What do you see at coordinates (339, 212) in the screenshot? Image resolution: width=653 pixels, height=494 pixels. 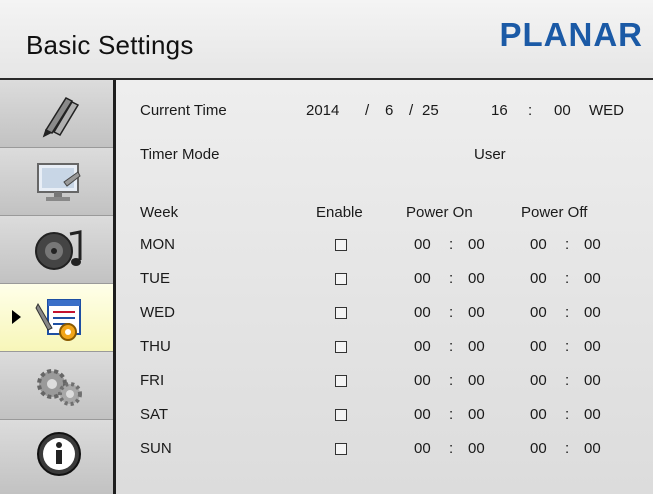 I see `enable-header: Enable` at bounding box center [339, 212].